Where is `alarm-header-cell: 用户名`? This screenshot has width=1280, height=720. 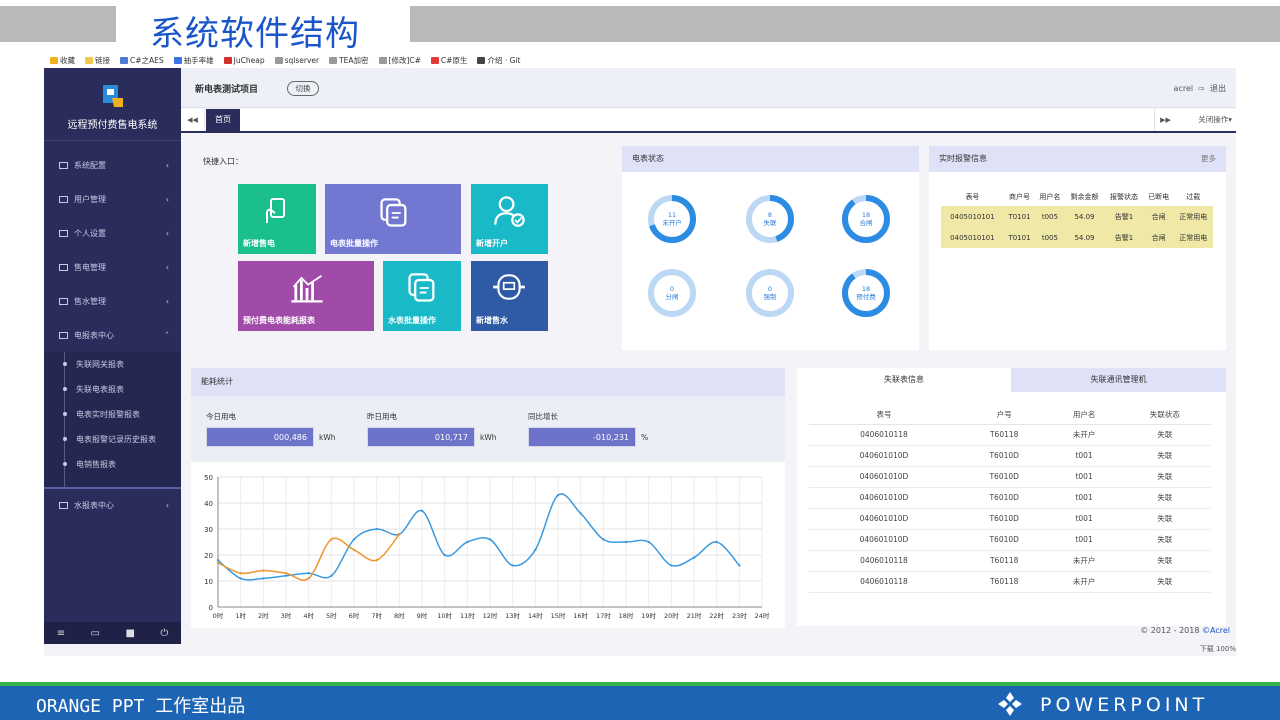 alarm-header-cell: 用户名 is located at coordinates (1050, 197).